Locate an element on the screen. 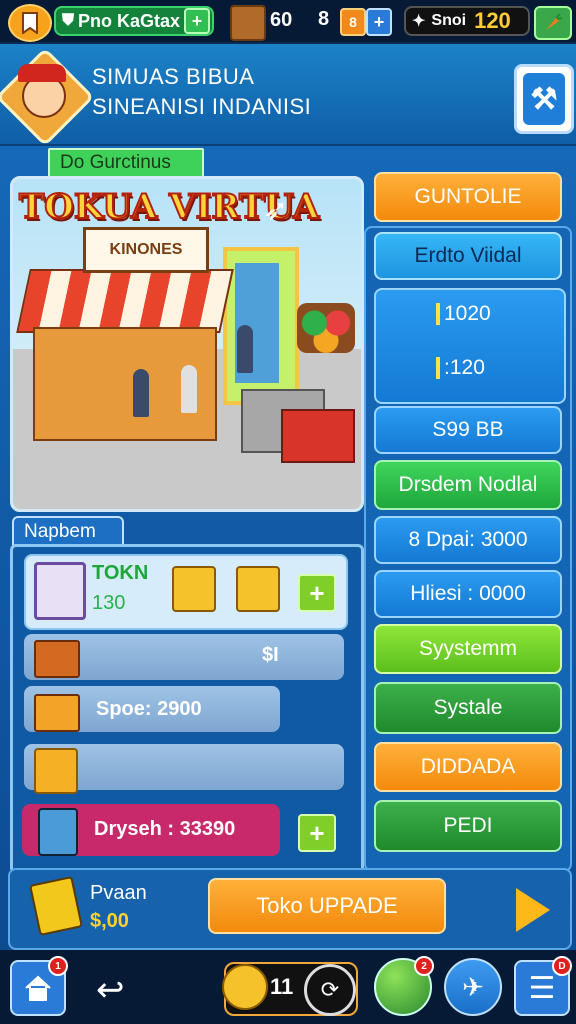 Image resolution: width=576 pixels, height=1024 pixels. crate-count: 60 is located at coordinates (281, 20).